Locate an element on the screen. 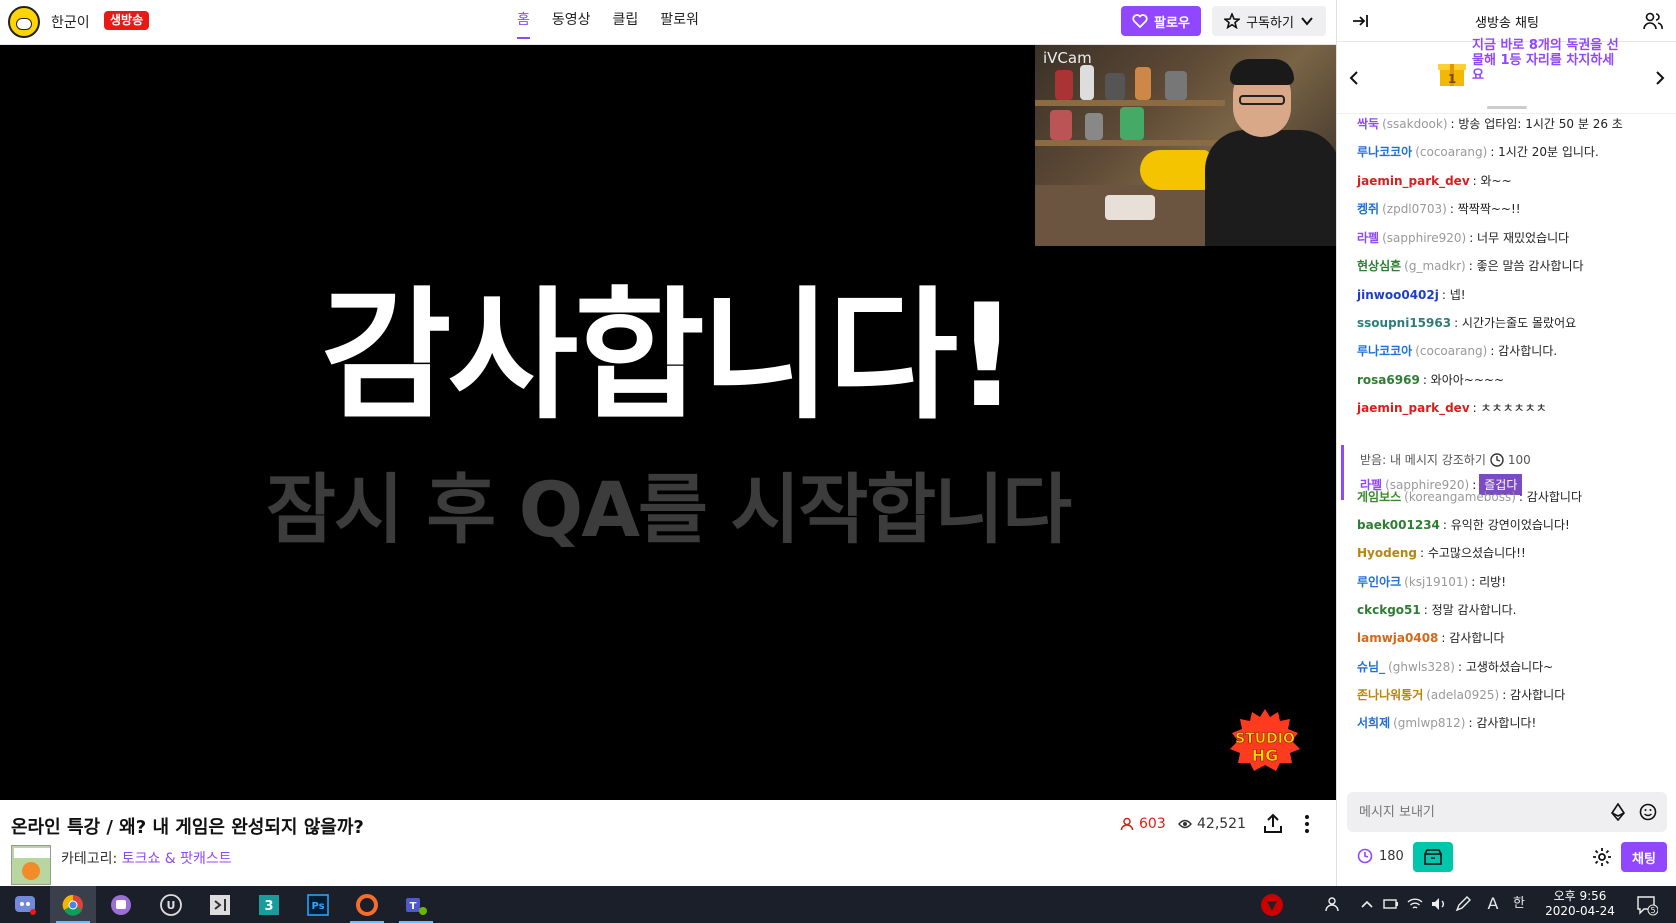 The width and height of the screenshot is (1676, 923). top-bar: 한군이 생방송 홈 동영상 클립 팔로워 팔로우 구독하기 is located at coordinates (668, 22).